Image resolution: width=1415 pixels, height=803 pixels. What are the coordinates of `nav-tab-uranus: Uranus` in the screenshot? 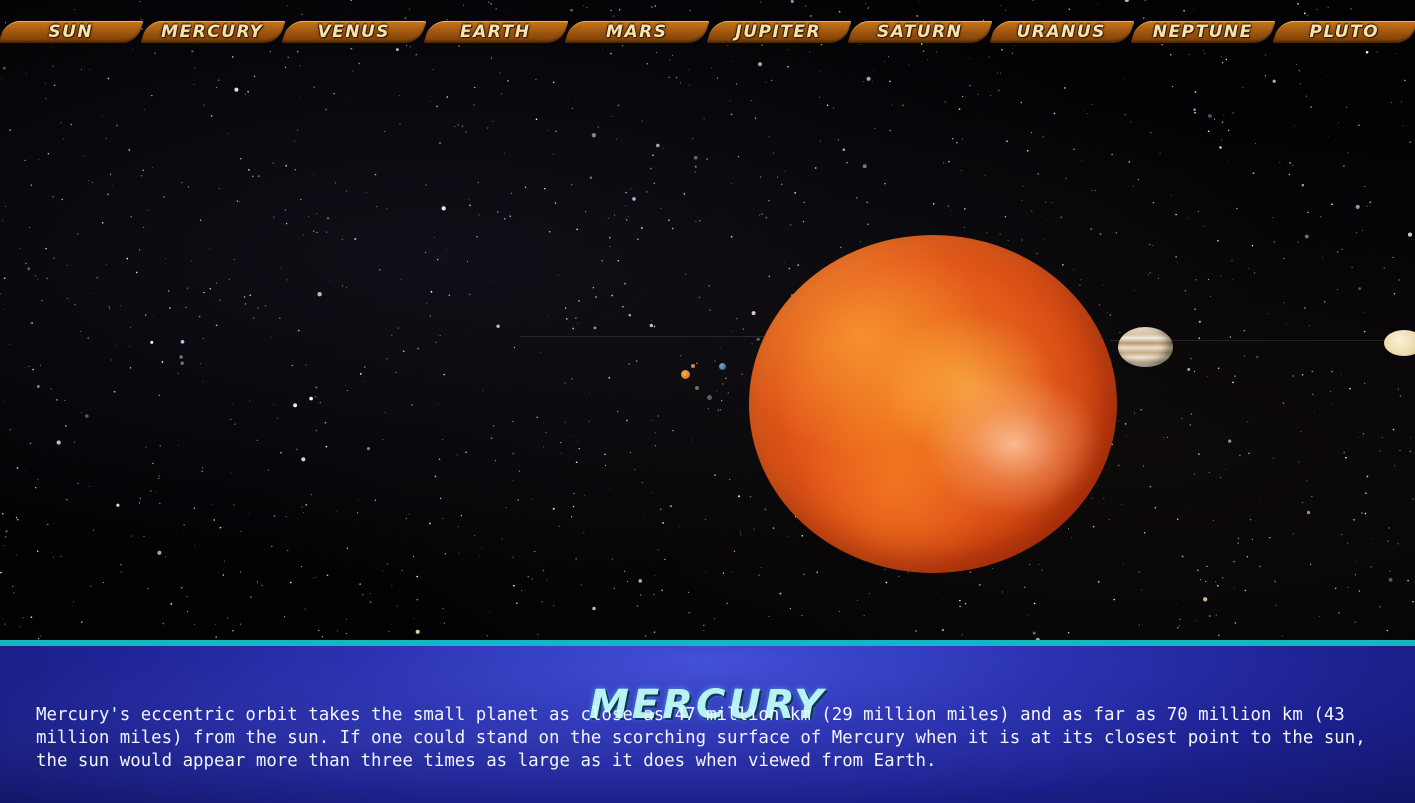 It's located at (1061, 32).